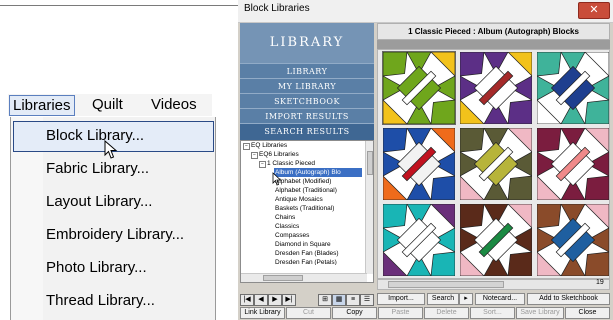  Describe the element at coordinates (285, 217) in the screenshot. I see `tree-node: Chains` at that location.